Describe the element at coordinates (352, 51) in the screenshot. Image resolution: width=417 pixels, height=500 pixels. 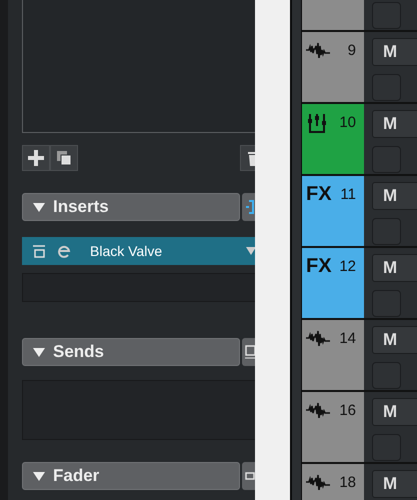
I see `track-number: 9` at that location.